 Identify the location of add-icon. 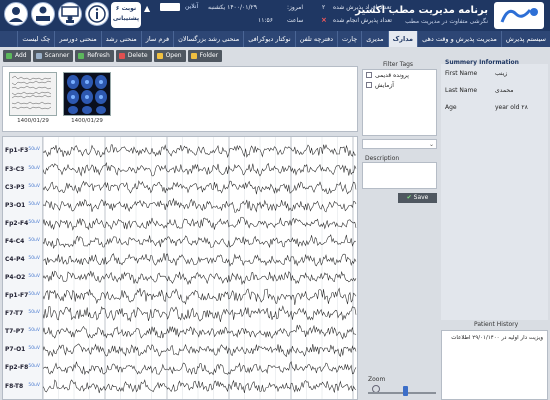
(9, 56).